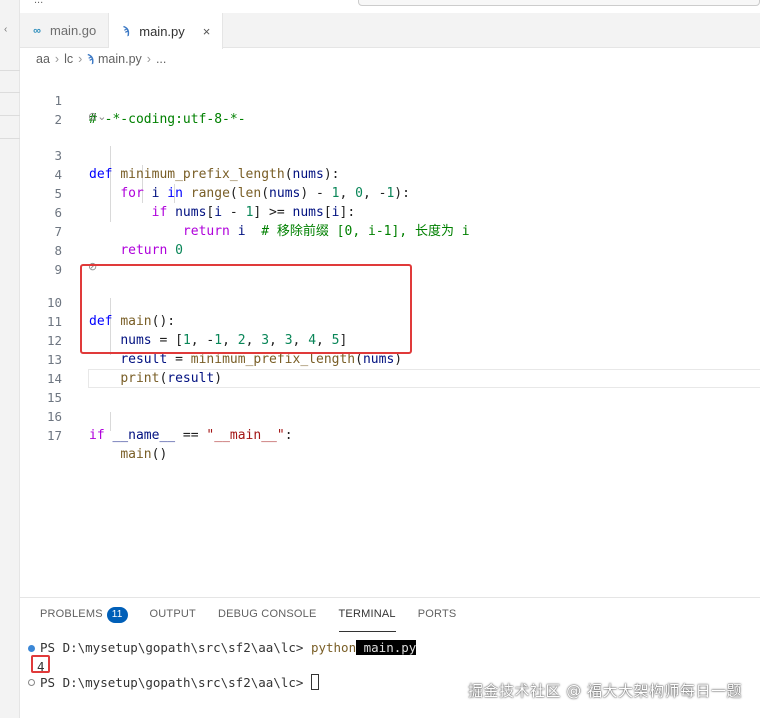 Image resolution: width=760 pixels, height=718 pixels. What do you see at coordinates (390, 259) in the screenshot?
I see `code-line: 9` at bounding box center [390, 259].